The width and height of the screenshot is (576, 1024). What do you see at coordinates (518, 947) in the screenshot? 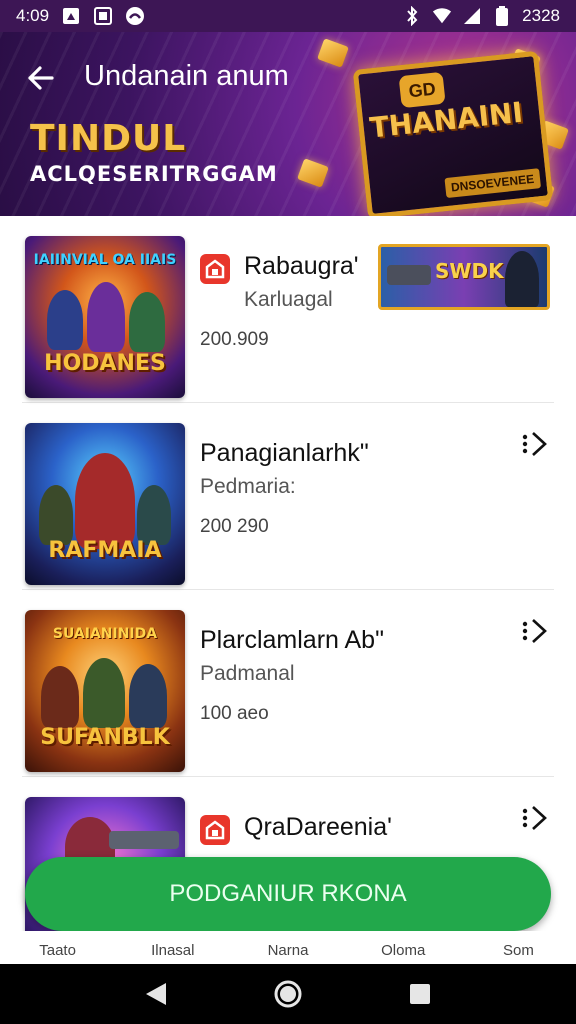
I see `nav-item-som: Som` at bounding box center [518, 947].